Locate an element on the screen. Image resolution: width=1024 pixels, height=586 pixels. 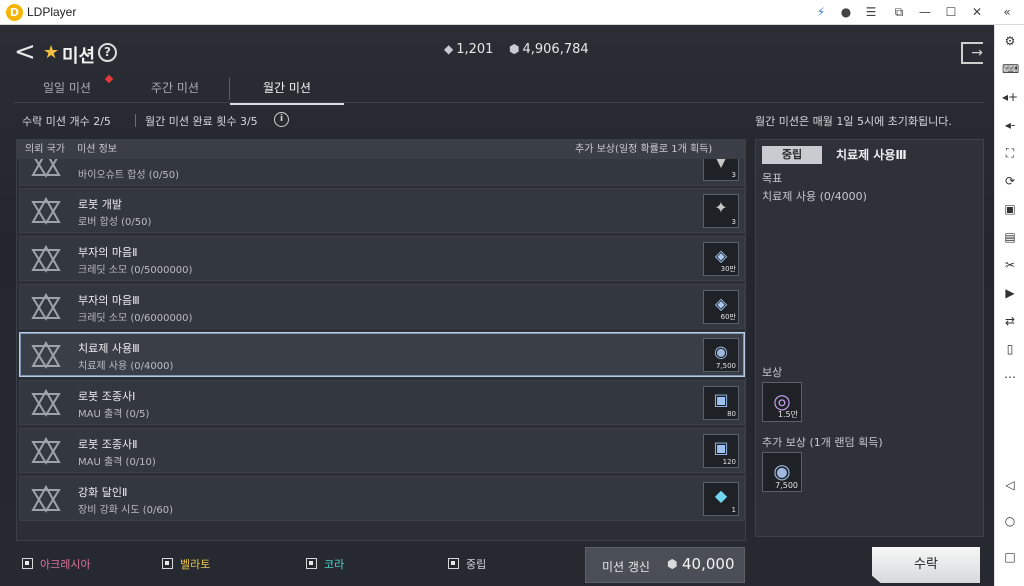
info-icon: i is located at coordinates (281, 119).